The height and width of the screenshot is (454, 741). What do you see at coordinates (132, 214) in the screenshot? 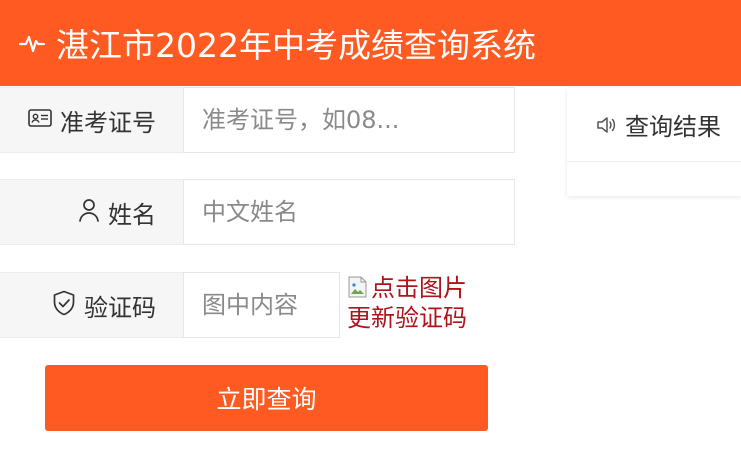
I see `name-label: 姓名` at bounding box center [132, 214].